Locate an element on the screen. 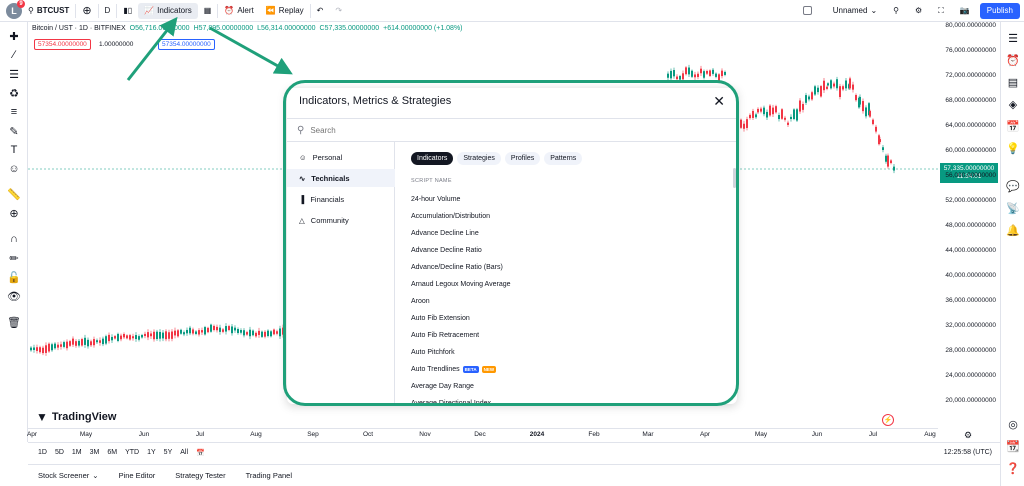 The image size is (1024, 486). watchlist-icon: ☰ is located at coordinates (1013, 38).